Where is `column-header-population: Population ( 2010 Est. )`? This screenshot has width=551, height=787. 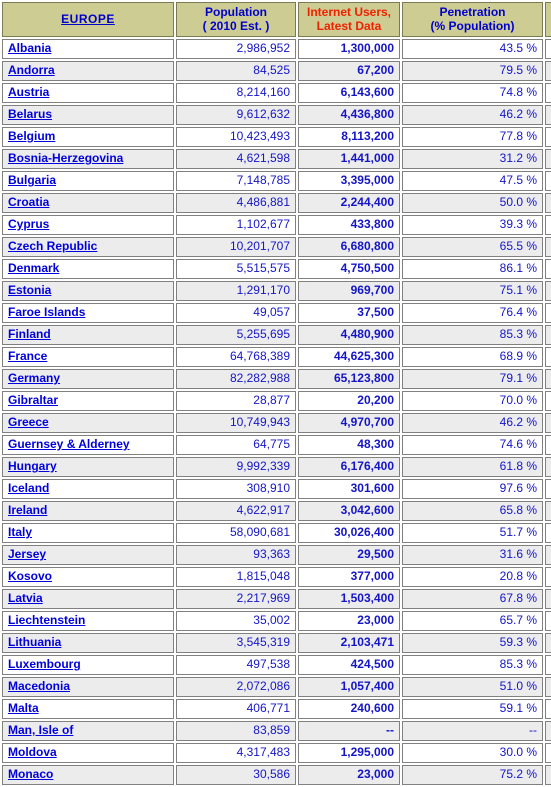 column-header-population: Population ( 2010 Est. ) is located at coordinates (236, 19).